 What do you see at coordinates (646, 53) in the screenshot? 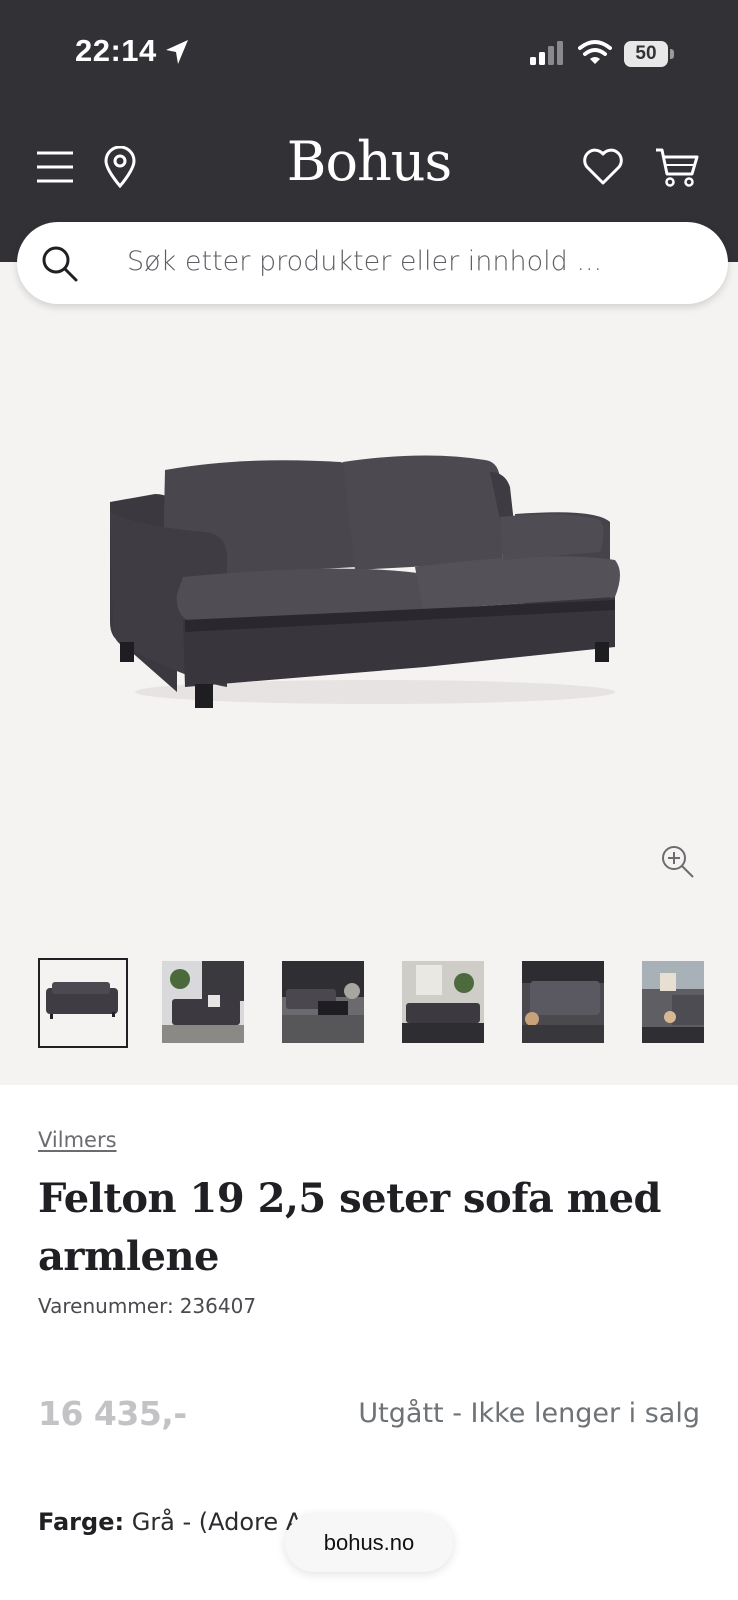
I see `battery-level: 50` at bounding box center [646, 53].